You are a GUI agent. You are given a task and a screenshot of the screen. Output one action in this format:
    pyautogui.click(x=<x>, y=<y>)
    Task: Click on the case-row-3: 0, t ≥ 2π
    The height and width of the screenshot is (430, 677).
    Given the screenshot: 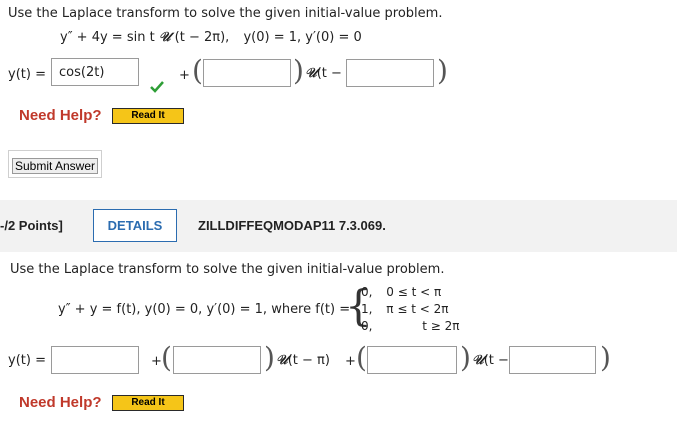 What is the action you would take?
    pyautogui.click(x=410, y=326)
    